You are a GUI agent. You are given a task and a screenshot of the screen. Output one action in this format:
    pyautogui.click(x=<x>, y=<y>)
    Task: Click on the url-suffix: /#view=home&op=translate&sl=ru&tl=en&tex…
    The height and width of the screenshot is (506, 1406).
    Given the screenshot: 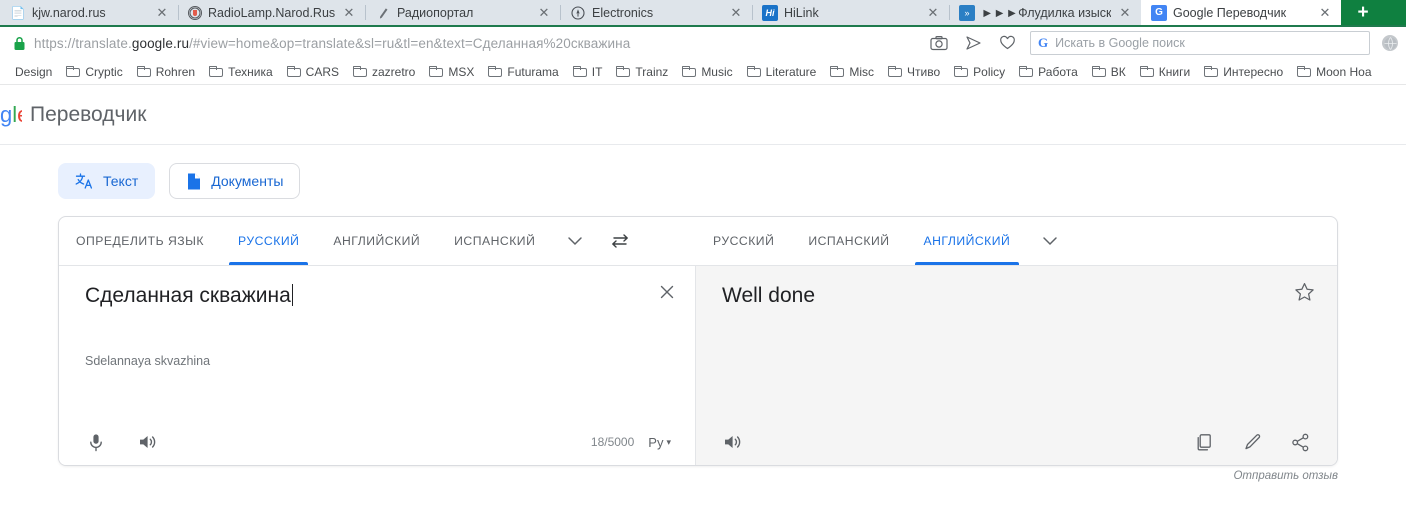 What is the action you would take?
    pyautogui.click(x=410, y=43)
    